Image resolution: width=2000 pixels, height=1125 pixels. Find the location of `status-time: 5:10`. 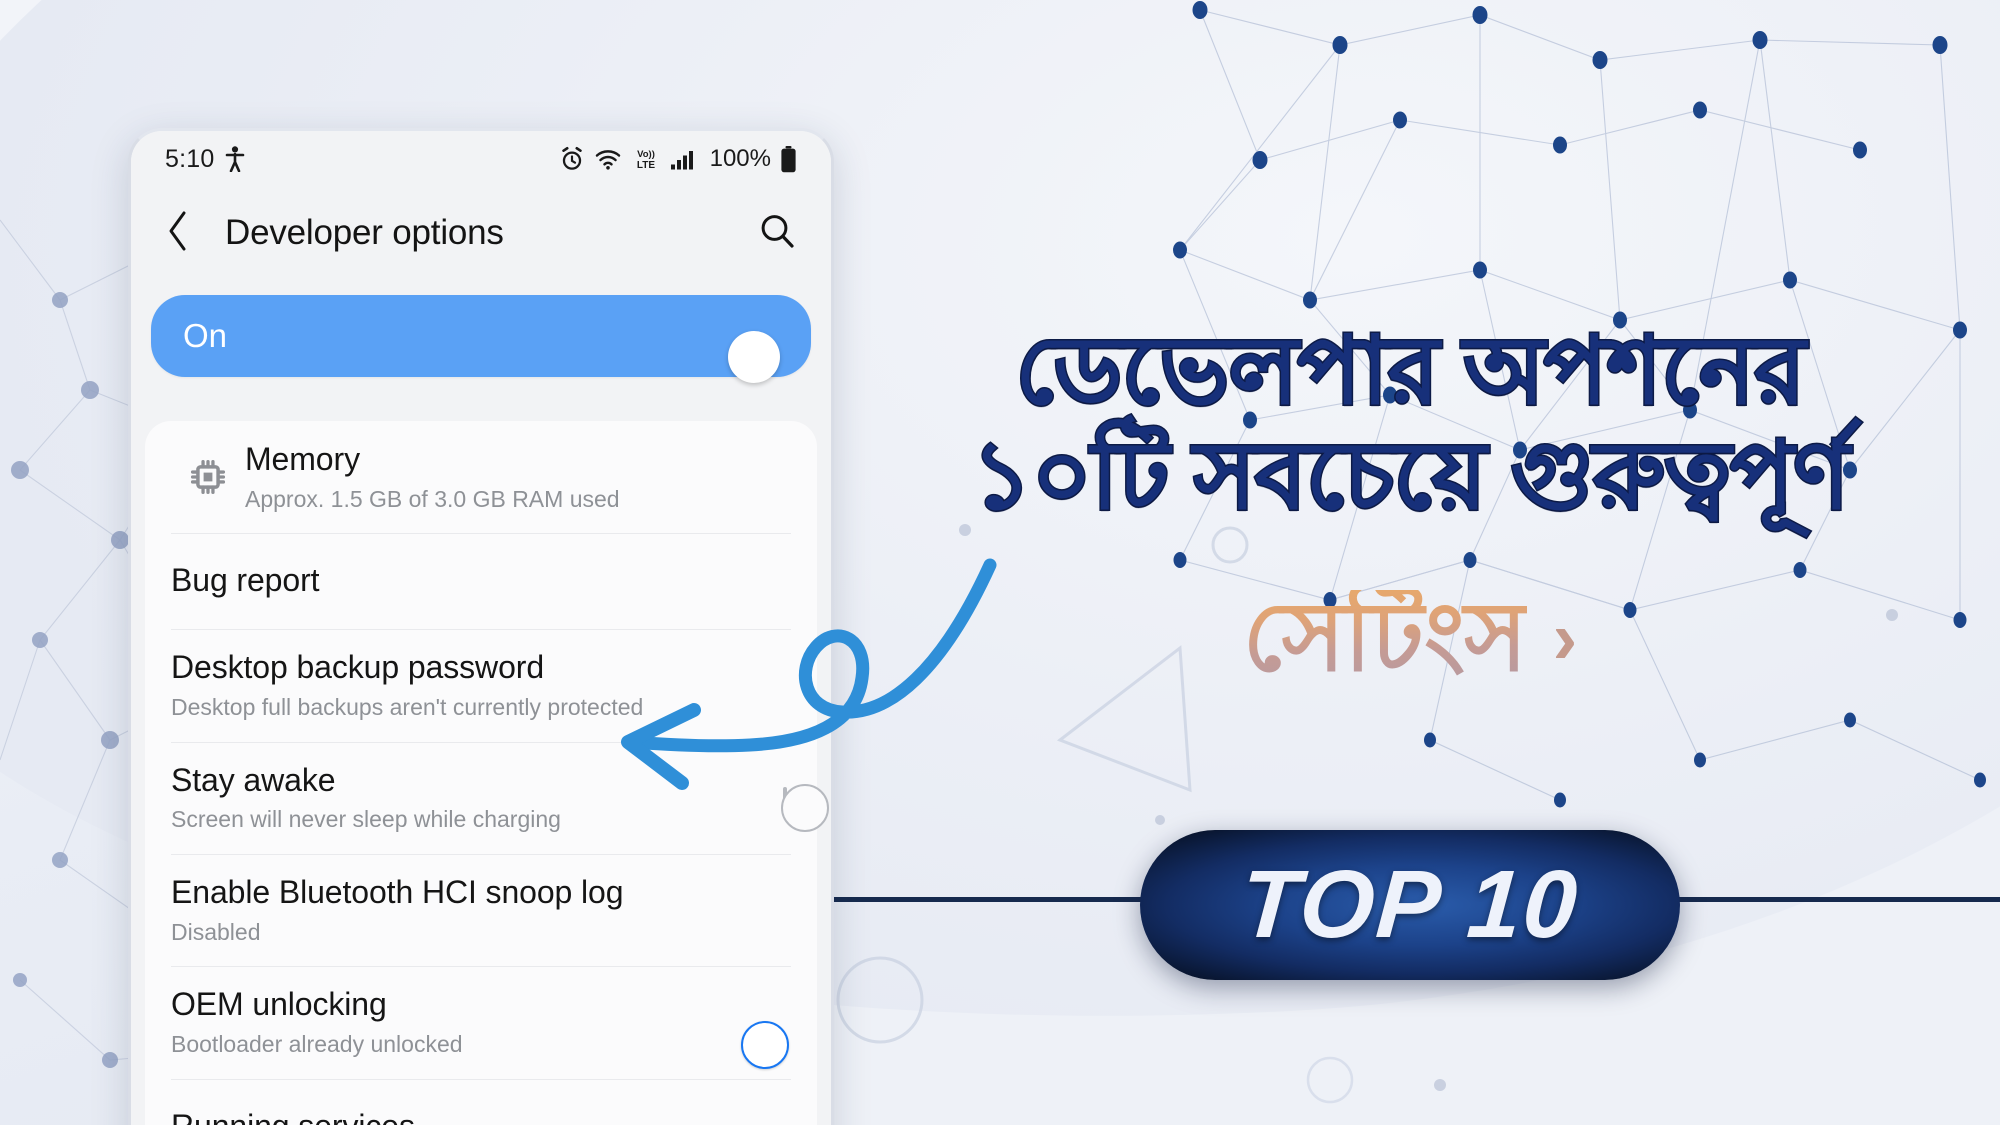

status-time: 5:10 is located at coordinates (190, 158).